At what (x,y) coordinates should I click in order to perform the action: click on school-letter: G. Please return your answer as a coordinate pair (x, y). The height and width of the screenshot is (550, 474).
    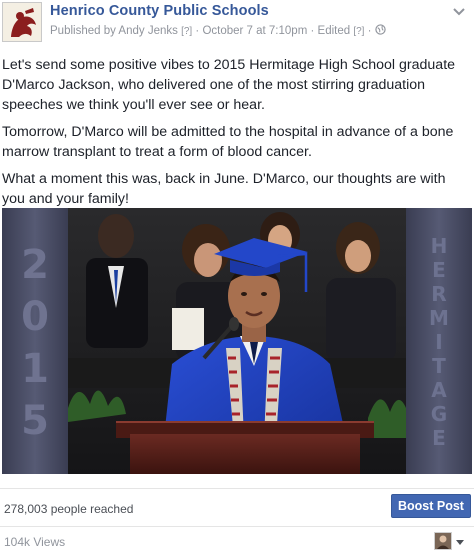
    Looking at the image, I should click on (439, 414).